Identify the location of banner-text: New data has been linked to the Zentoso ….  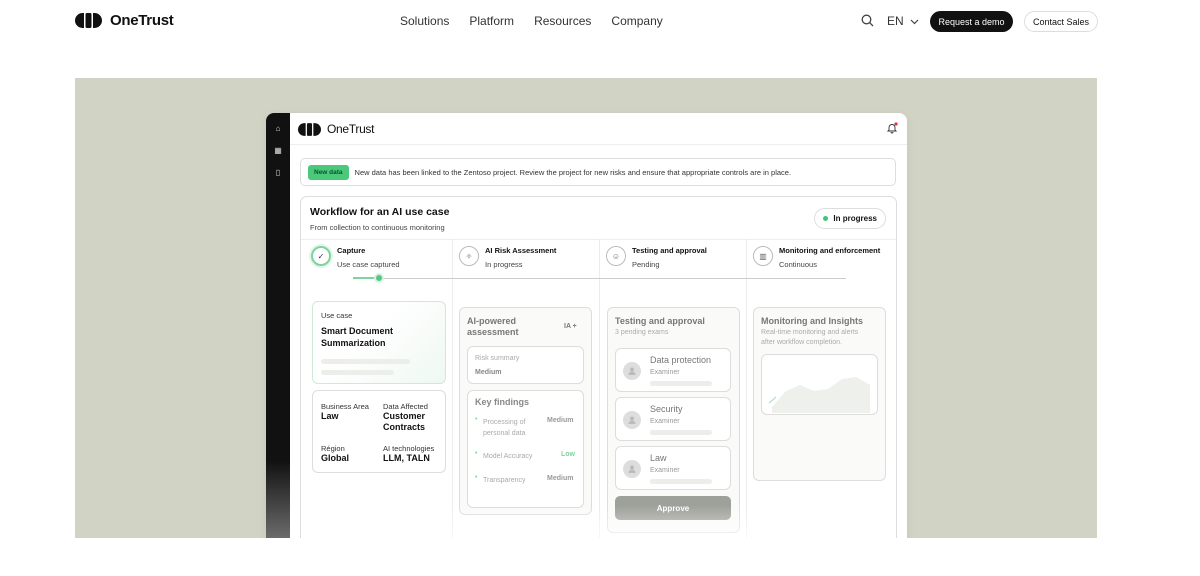
(573, 172).